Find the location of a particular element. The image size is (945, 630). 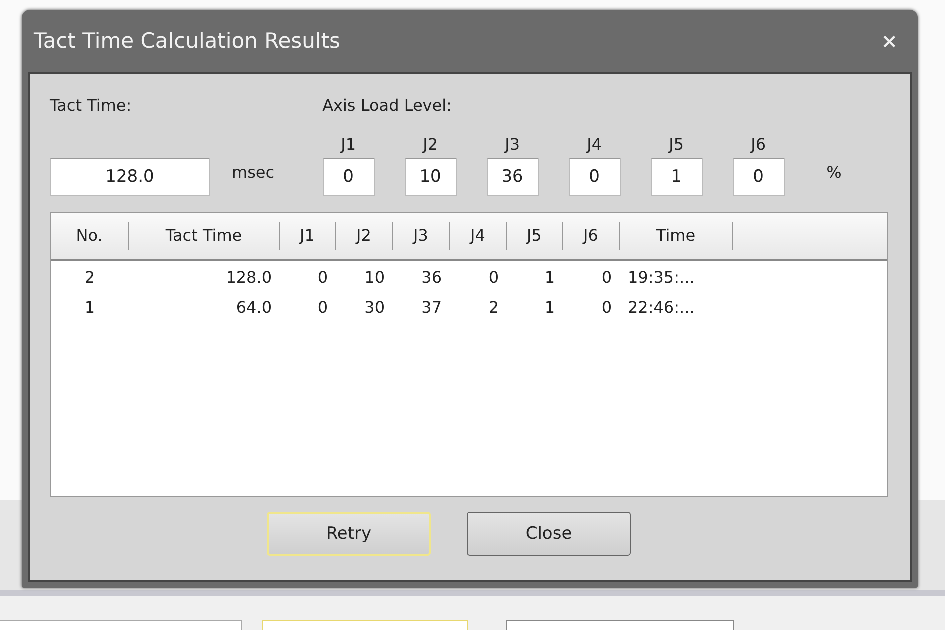

axis-label: J5 is located at coordinates (676, 144).